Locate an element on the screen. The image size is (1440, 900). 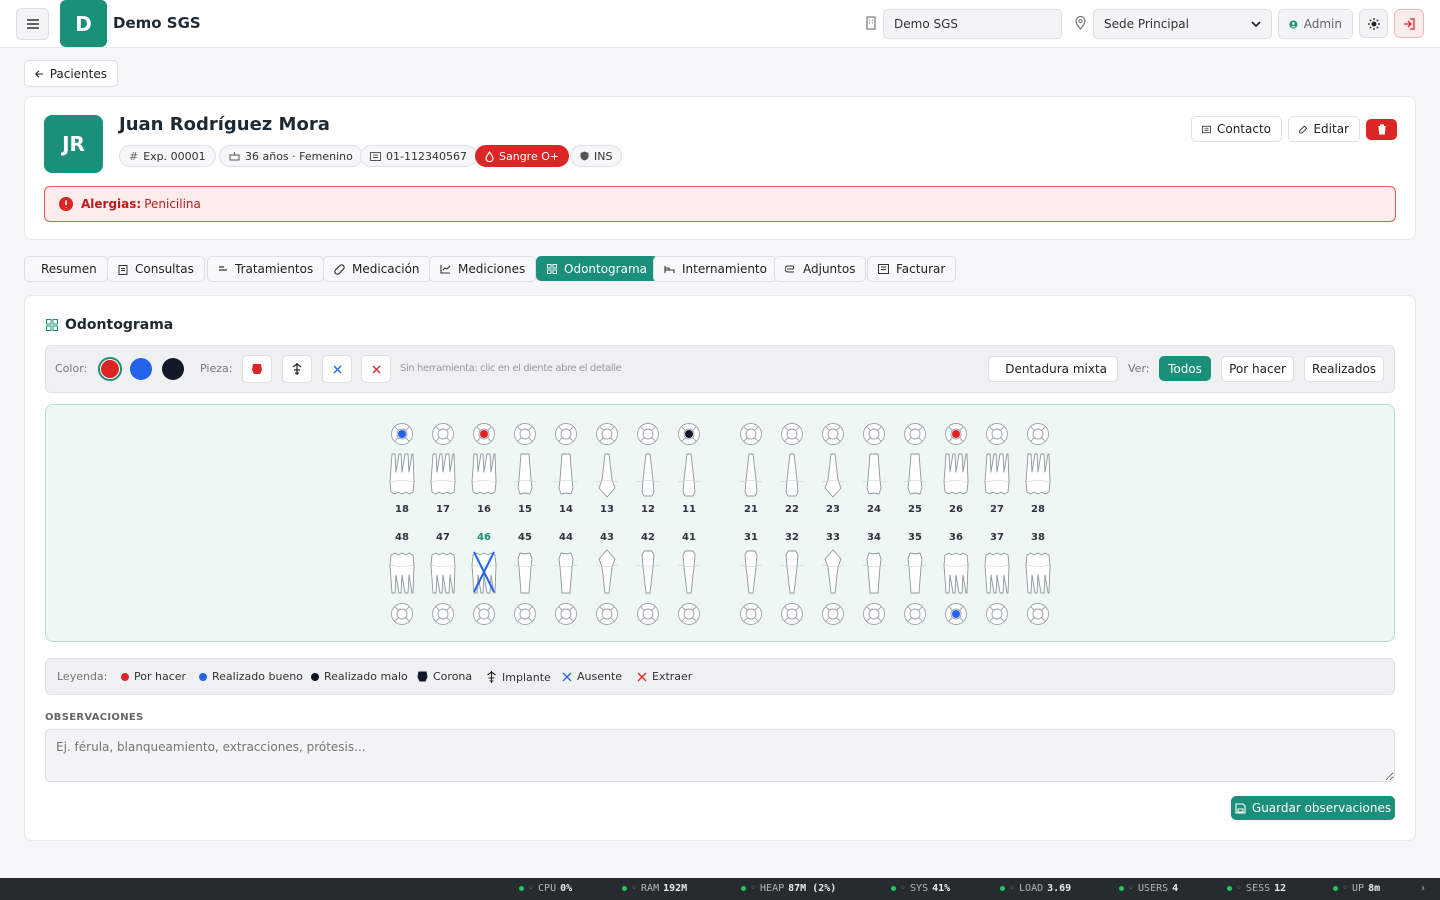
filter-done-button: Realizados is located at coordinates (1344, 369).